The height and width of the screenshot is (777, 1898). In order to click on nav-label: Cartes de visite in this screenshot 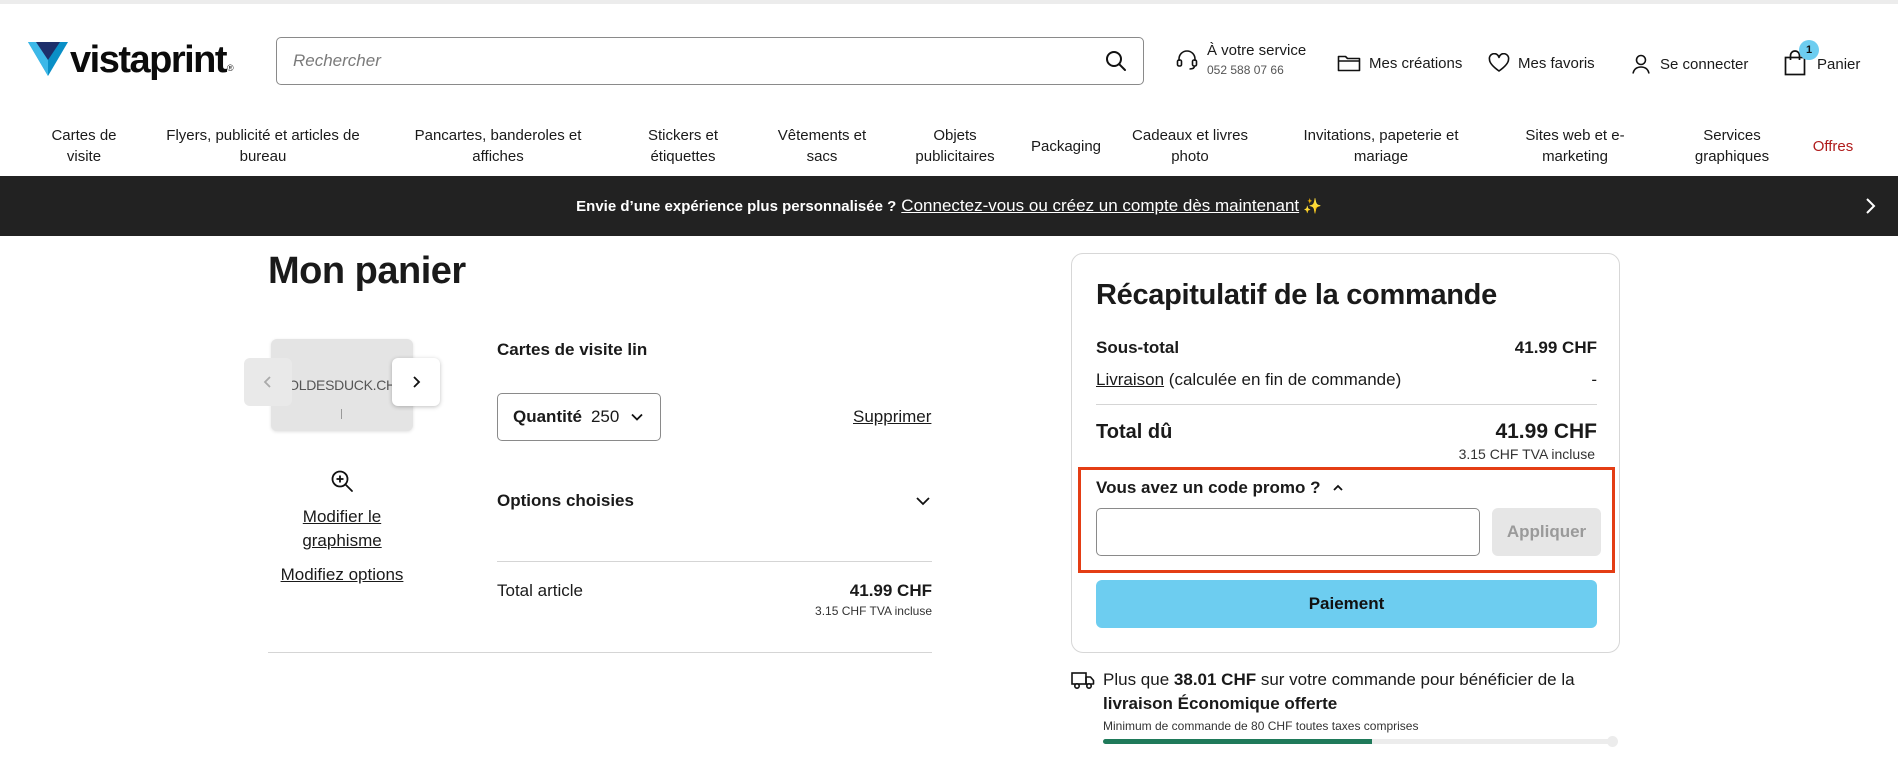, I will do `click(84, 146)`.